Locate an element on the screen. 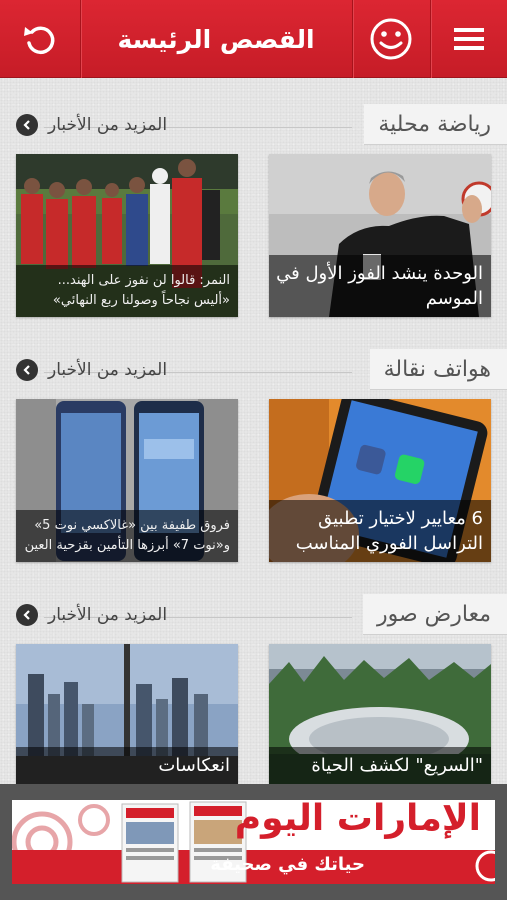  page-title: القصص الرئيسة is located at coordinates (216, 39).